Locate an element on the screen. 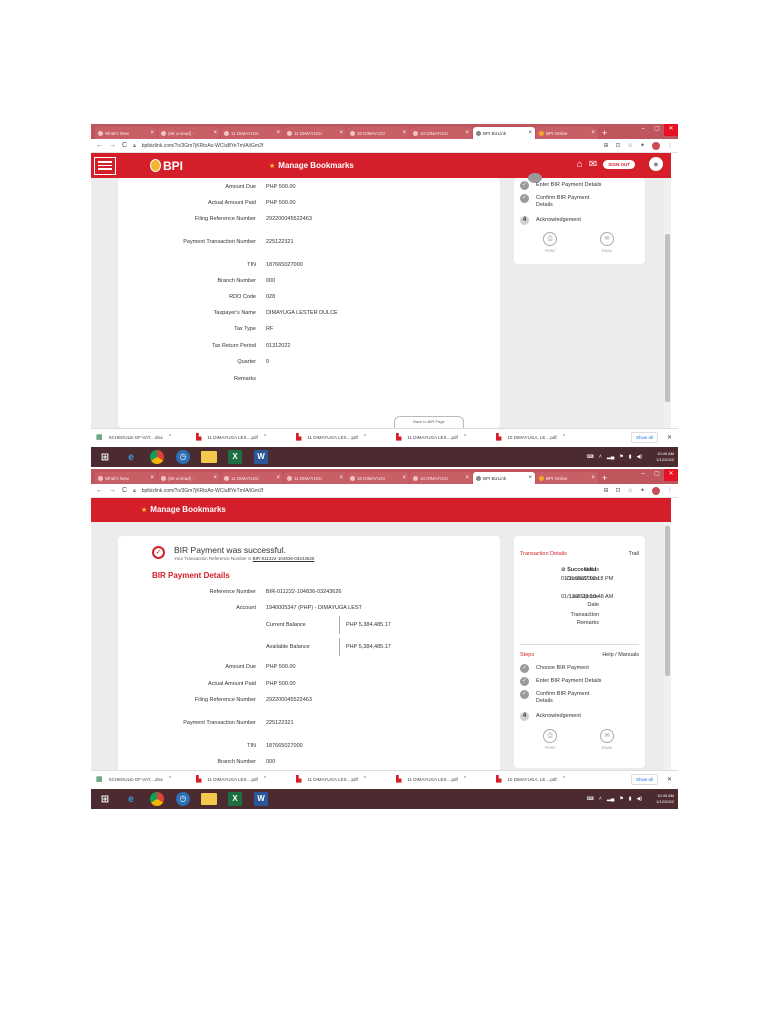 Image resolution: width=768 pixels, height=1024 pixels. excel-taskbar-button: X is located at coordinates (235, 457).